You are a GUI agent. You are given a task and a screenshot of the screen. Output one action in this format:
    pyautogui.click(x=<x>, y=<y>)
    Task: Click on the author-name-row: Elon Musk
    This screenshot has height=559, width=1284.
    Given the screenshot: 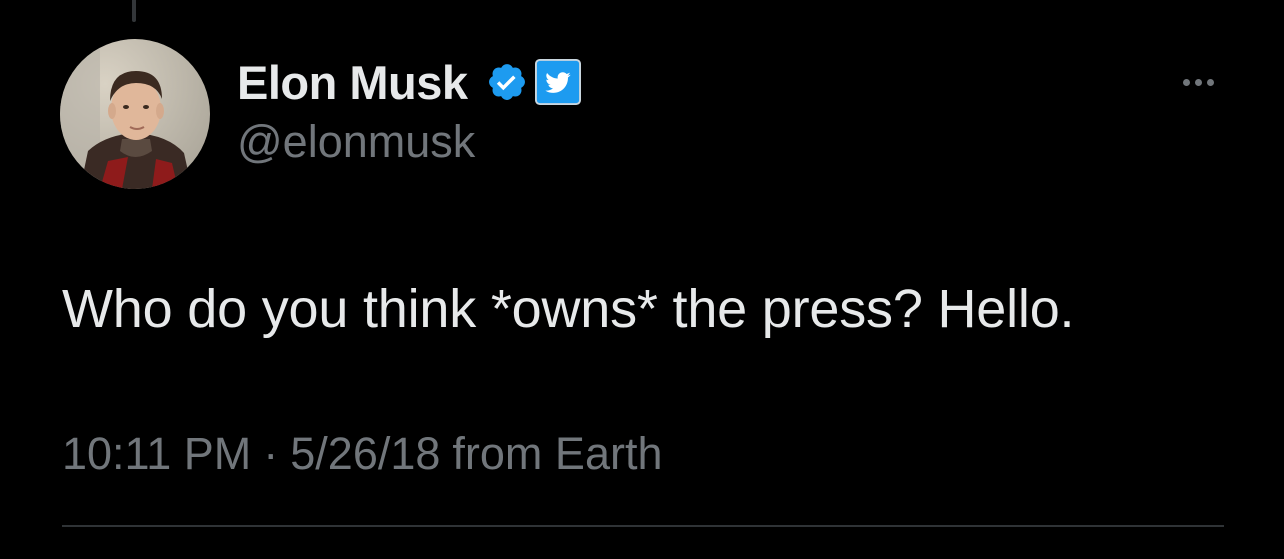 What is the action you would take?
    pyautogui.click(x=409, y=82)
    